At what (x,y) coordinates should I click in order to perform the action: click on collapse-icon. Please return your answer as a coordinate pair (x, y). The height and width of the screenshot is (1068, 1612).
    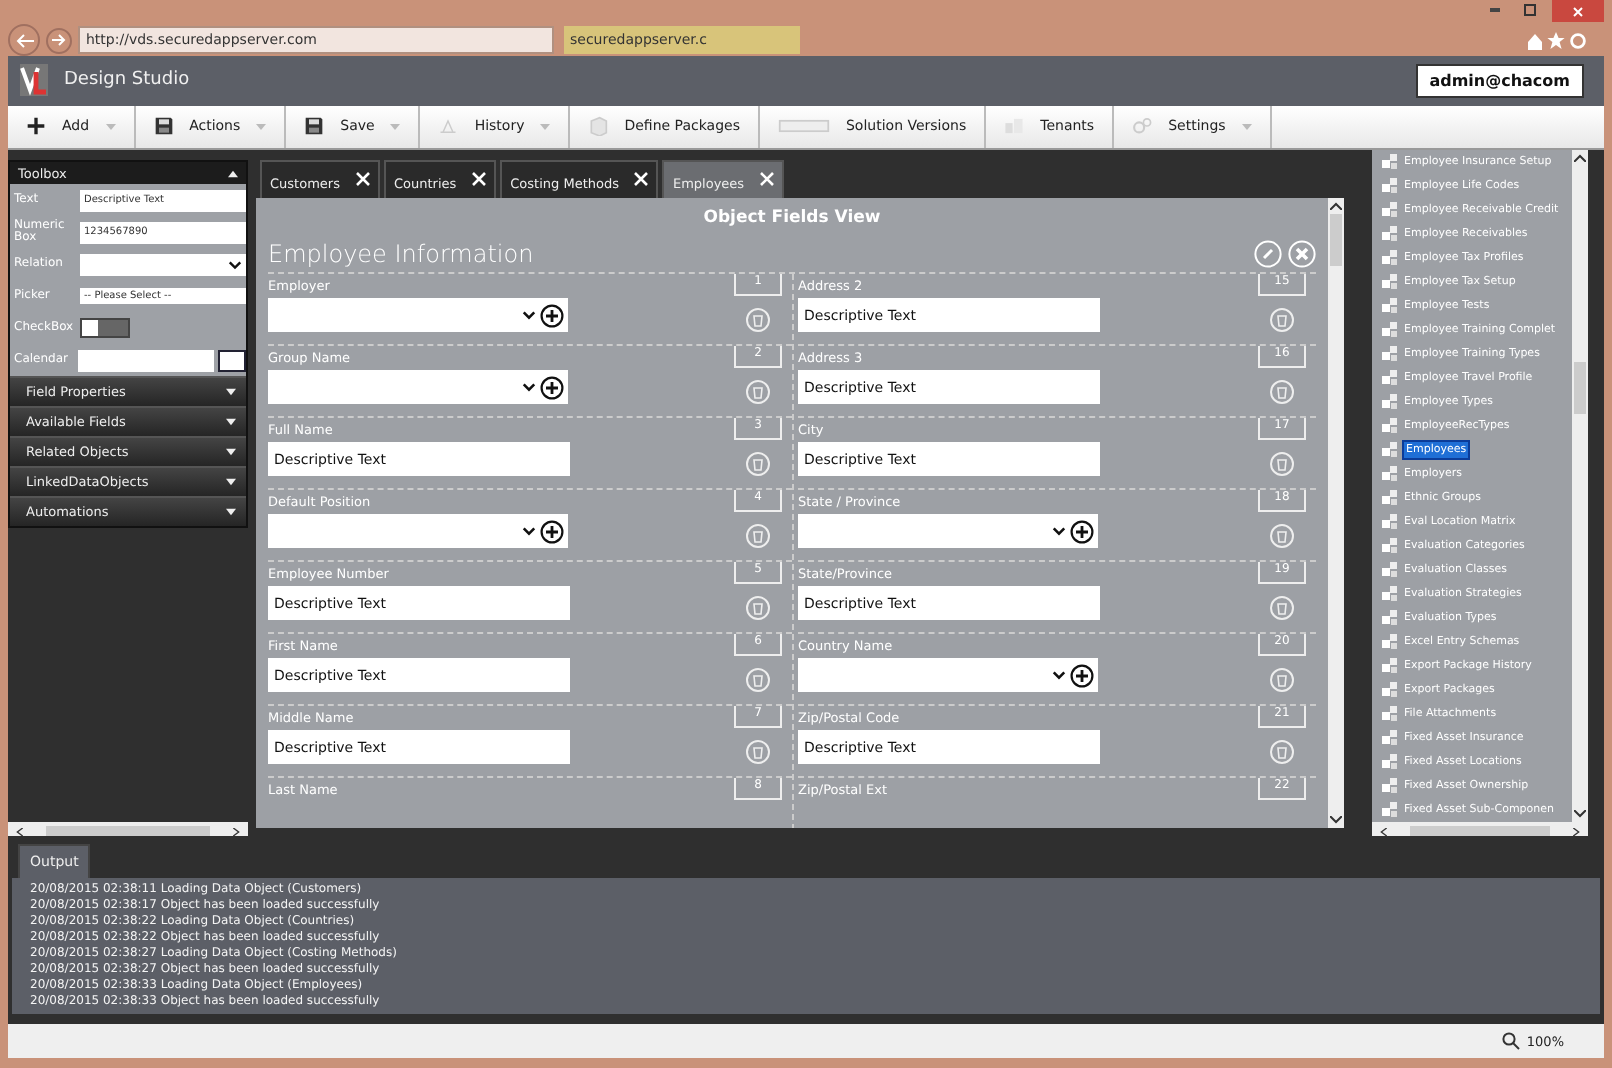
    Looking at the image, I should click on (233, 173).